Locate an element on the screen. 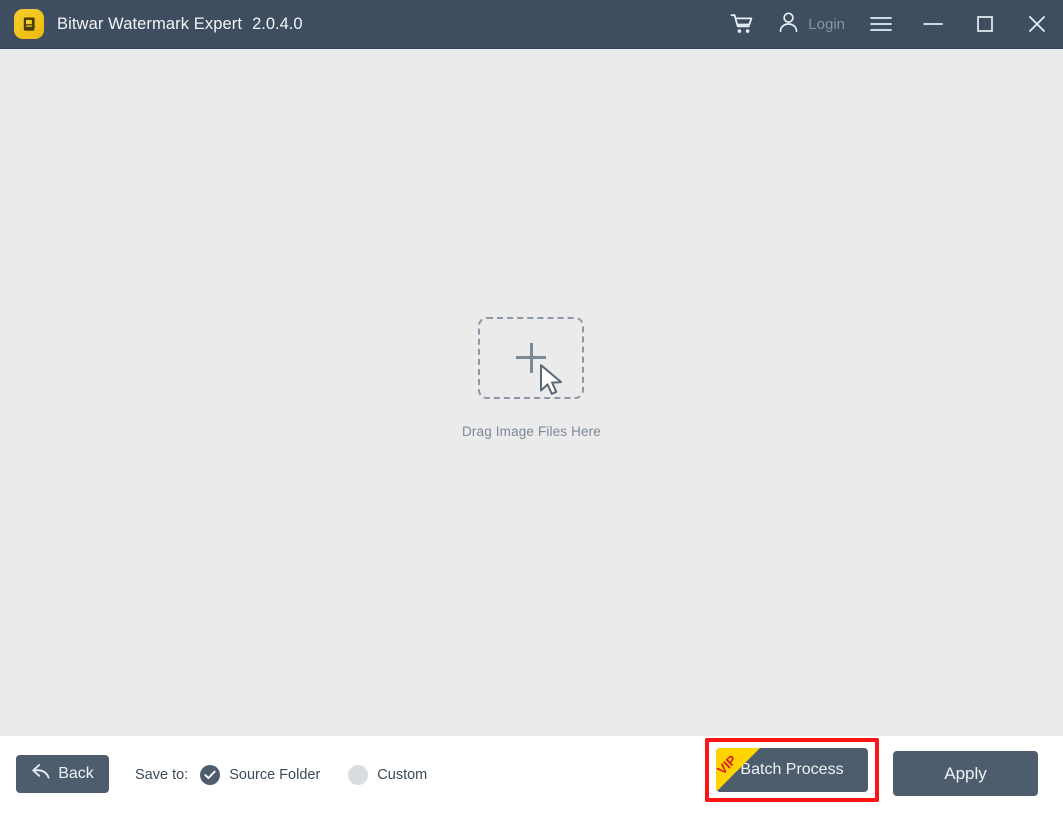 The image size is (1063, 813). title-bar-left: Bitwar Watermark Expert 2.0.4.0 is located at coordinates (151, 24).